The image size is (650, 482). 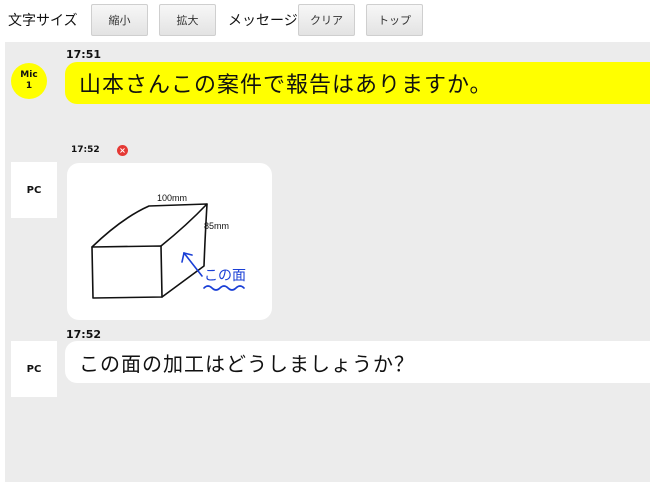 What do you see at coordinates (187, 20) in the screenshot?
I see `enlarge-button: 拡大` at bounding box center [187, 20].